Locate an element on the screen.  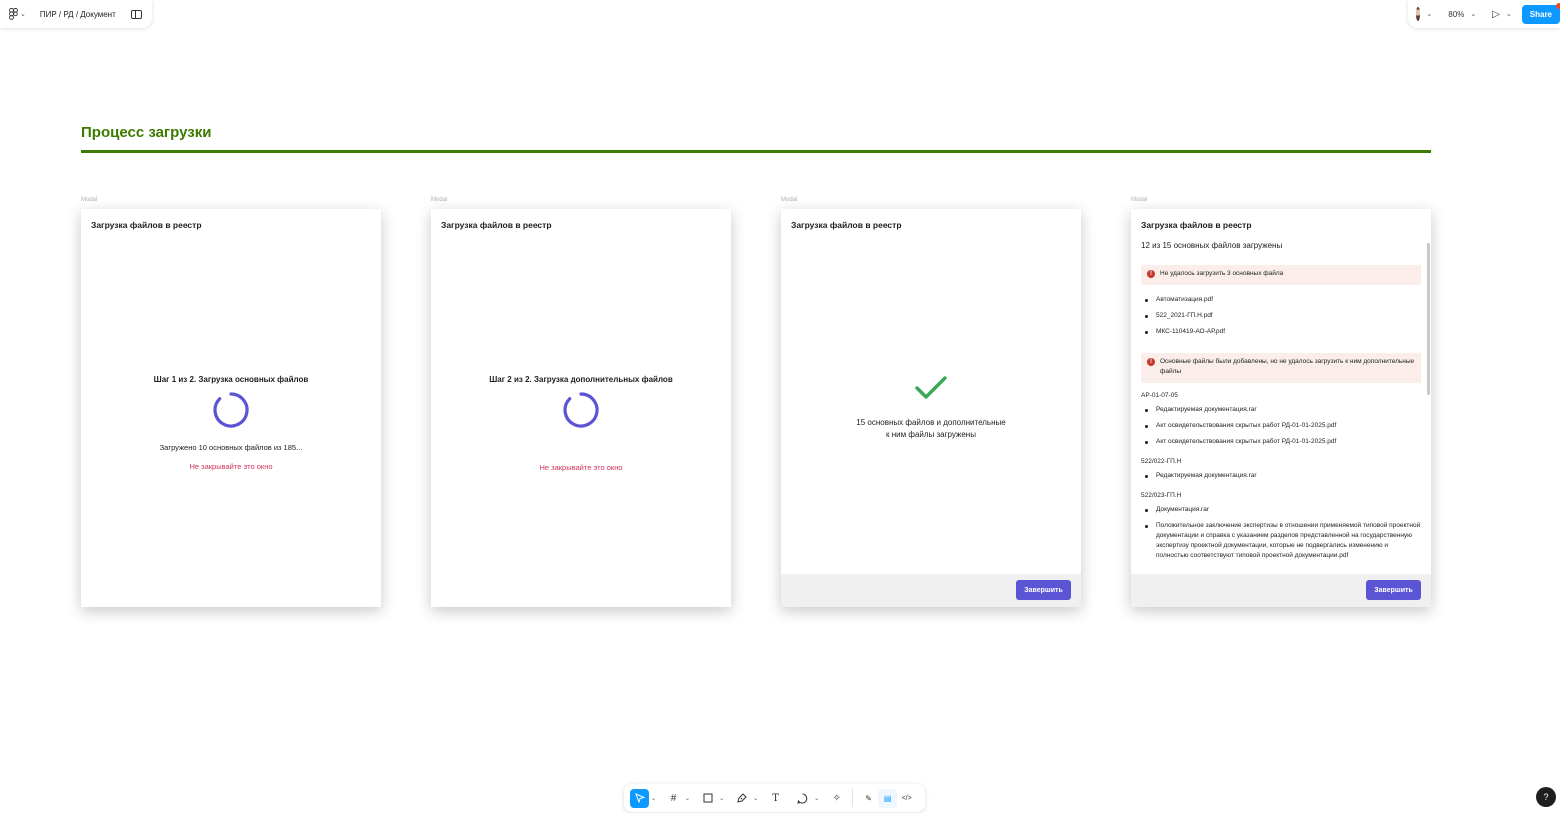
figma-menu-button: ⌄ is located at coordinates (17, 14).